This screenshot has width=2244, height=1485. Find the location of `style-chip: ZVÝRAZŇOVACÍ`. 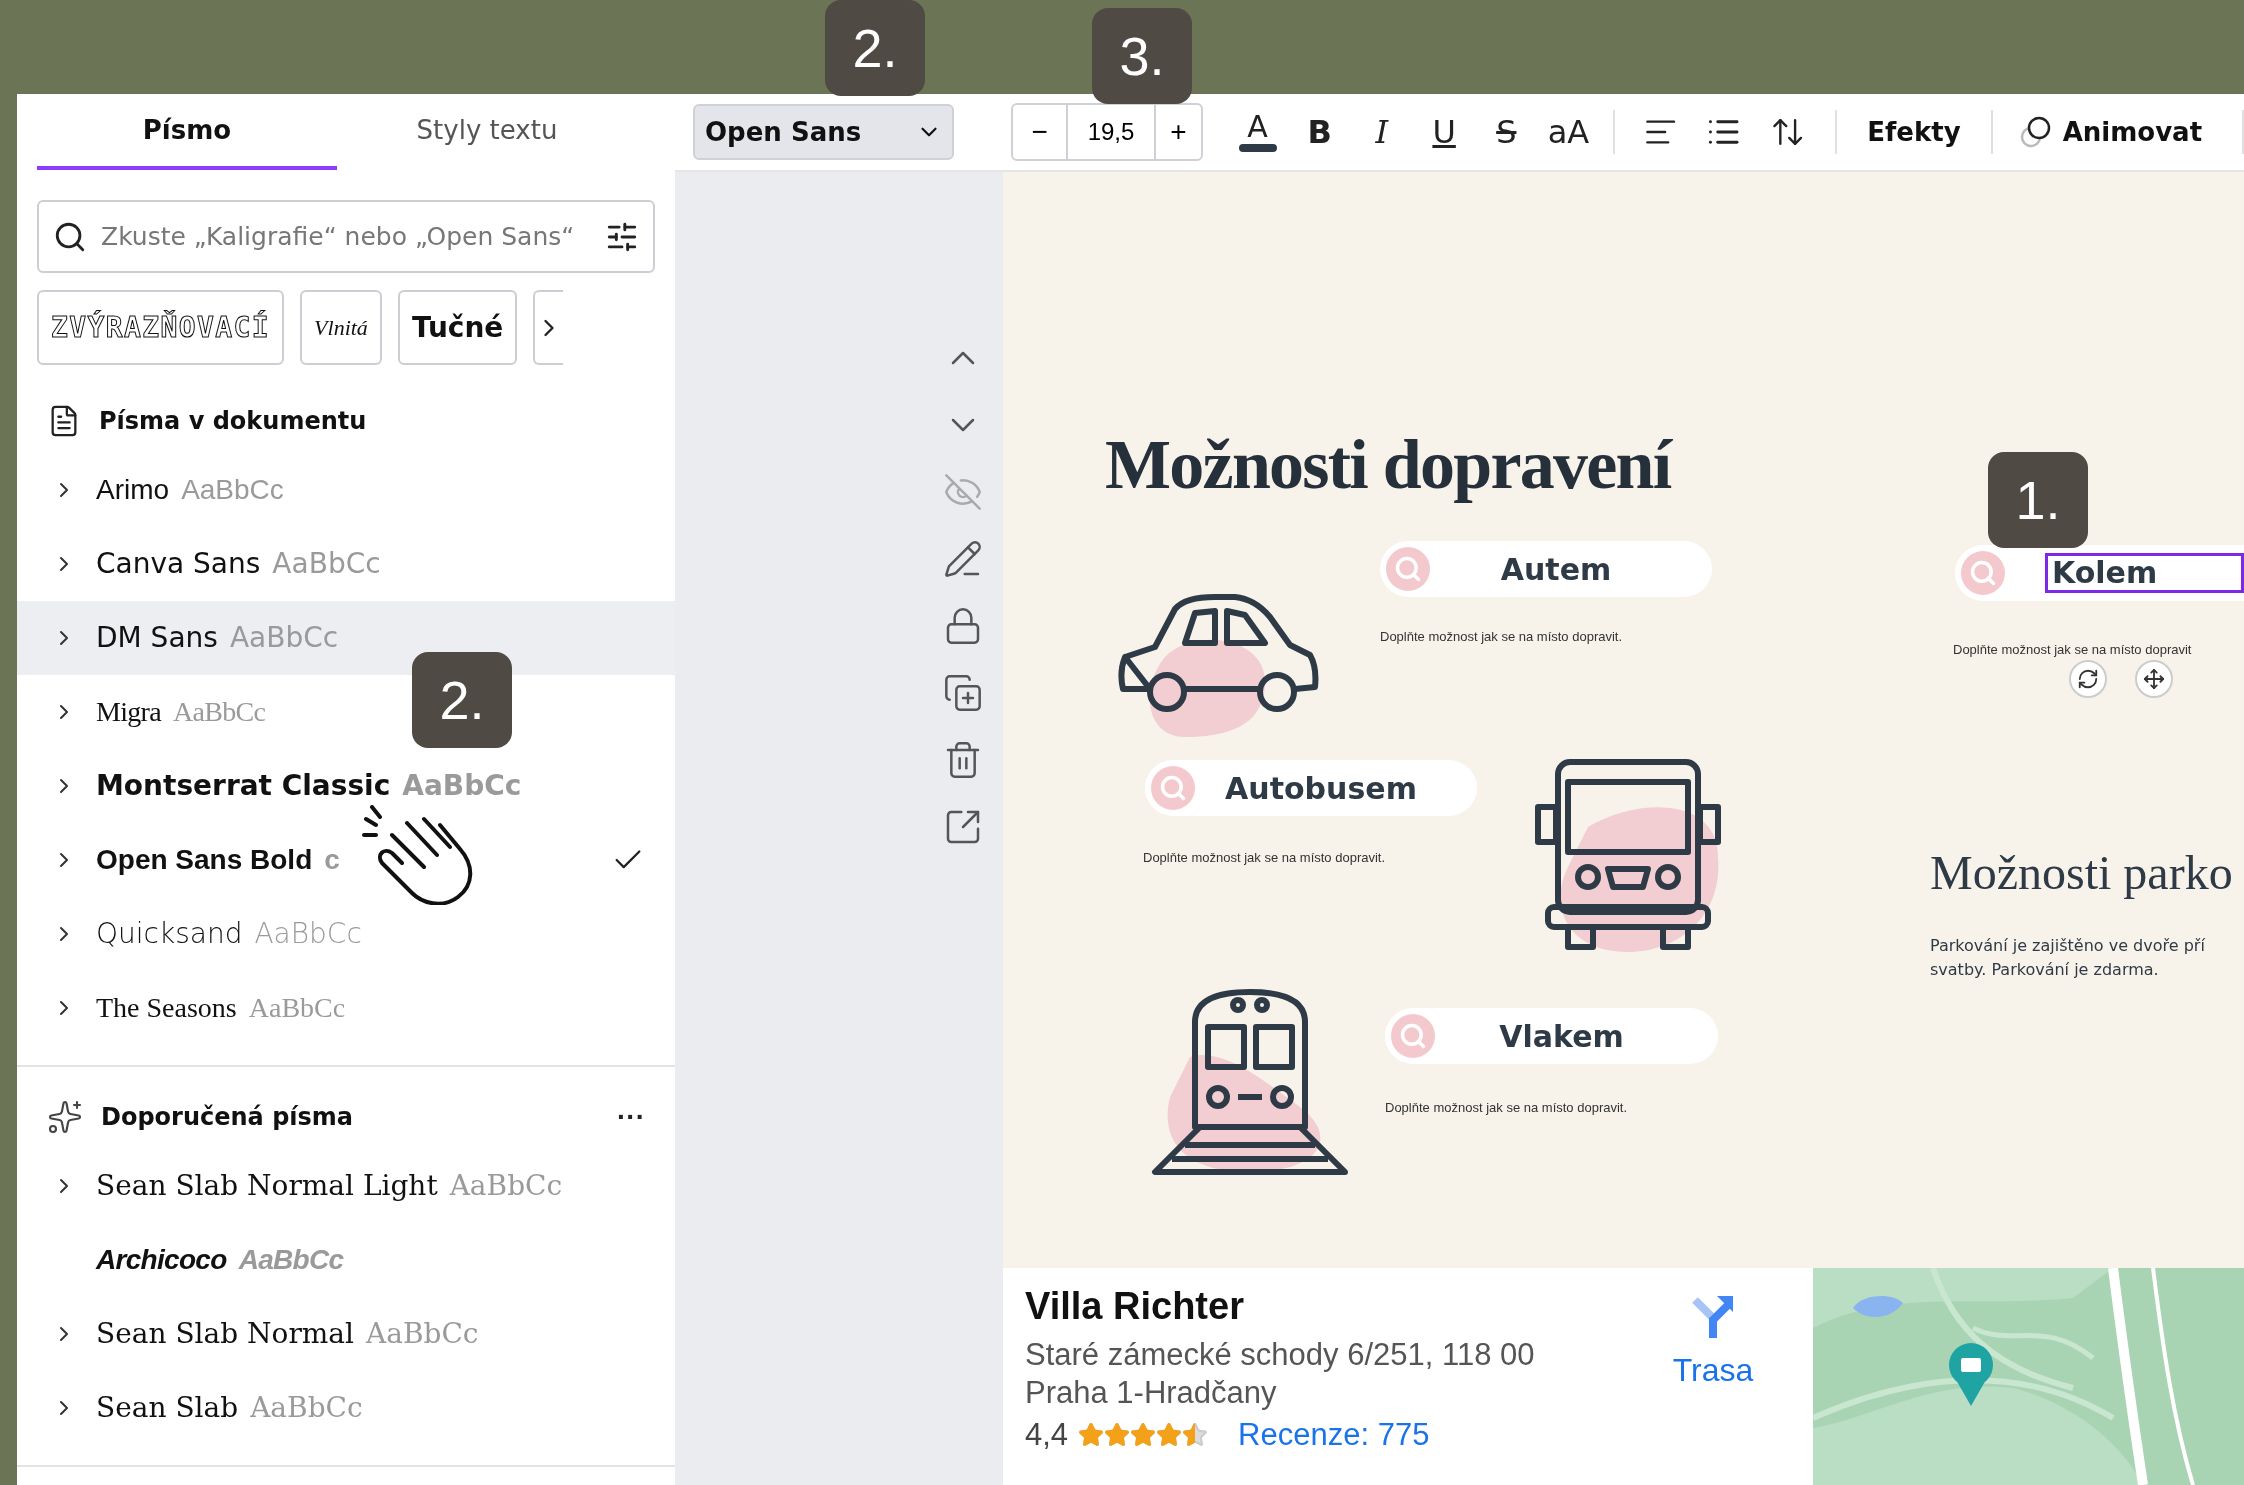

style-chip: ZVÝRAZŇOVACÍ is located at coordinates (161, 327).